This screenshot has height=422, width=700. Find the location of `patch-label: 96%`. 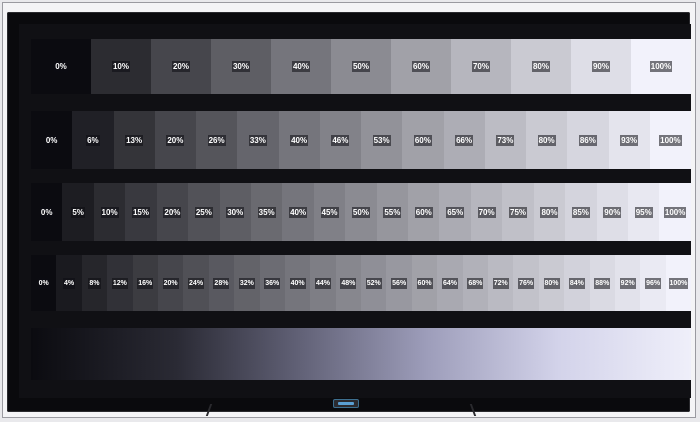

patch-label: 96% is located at coordinates (653, 283).